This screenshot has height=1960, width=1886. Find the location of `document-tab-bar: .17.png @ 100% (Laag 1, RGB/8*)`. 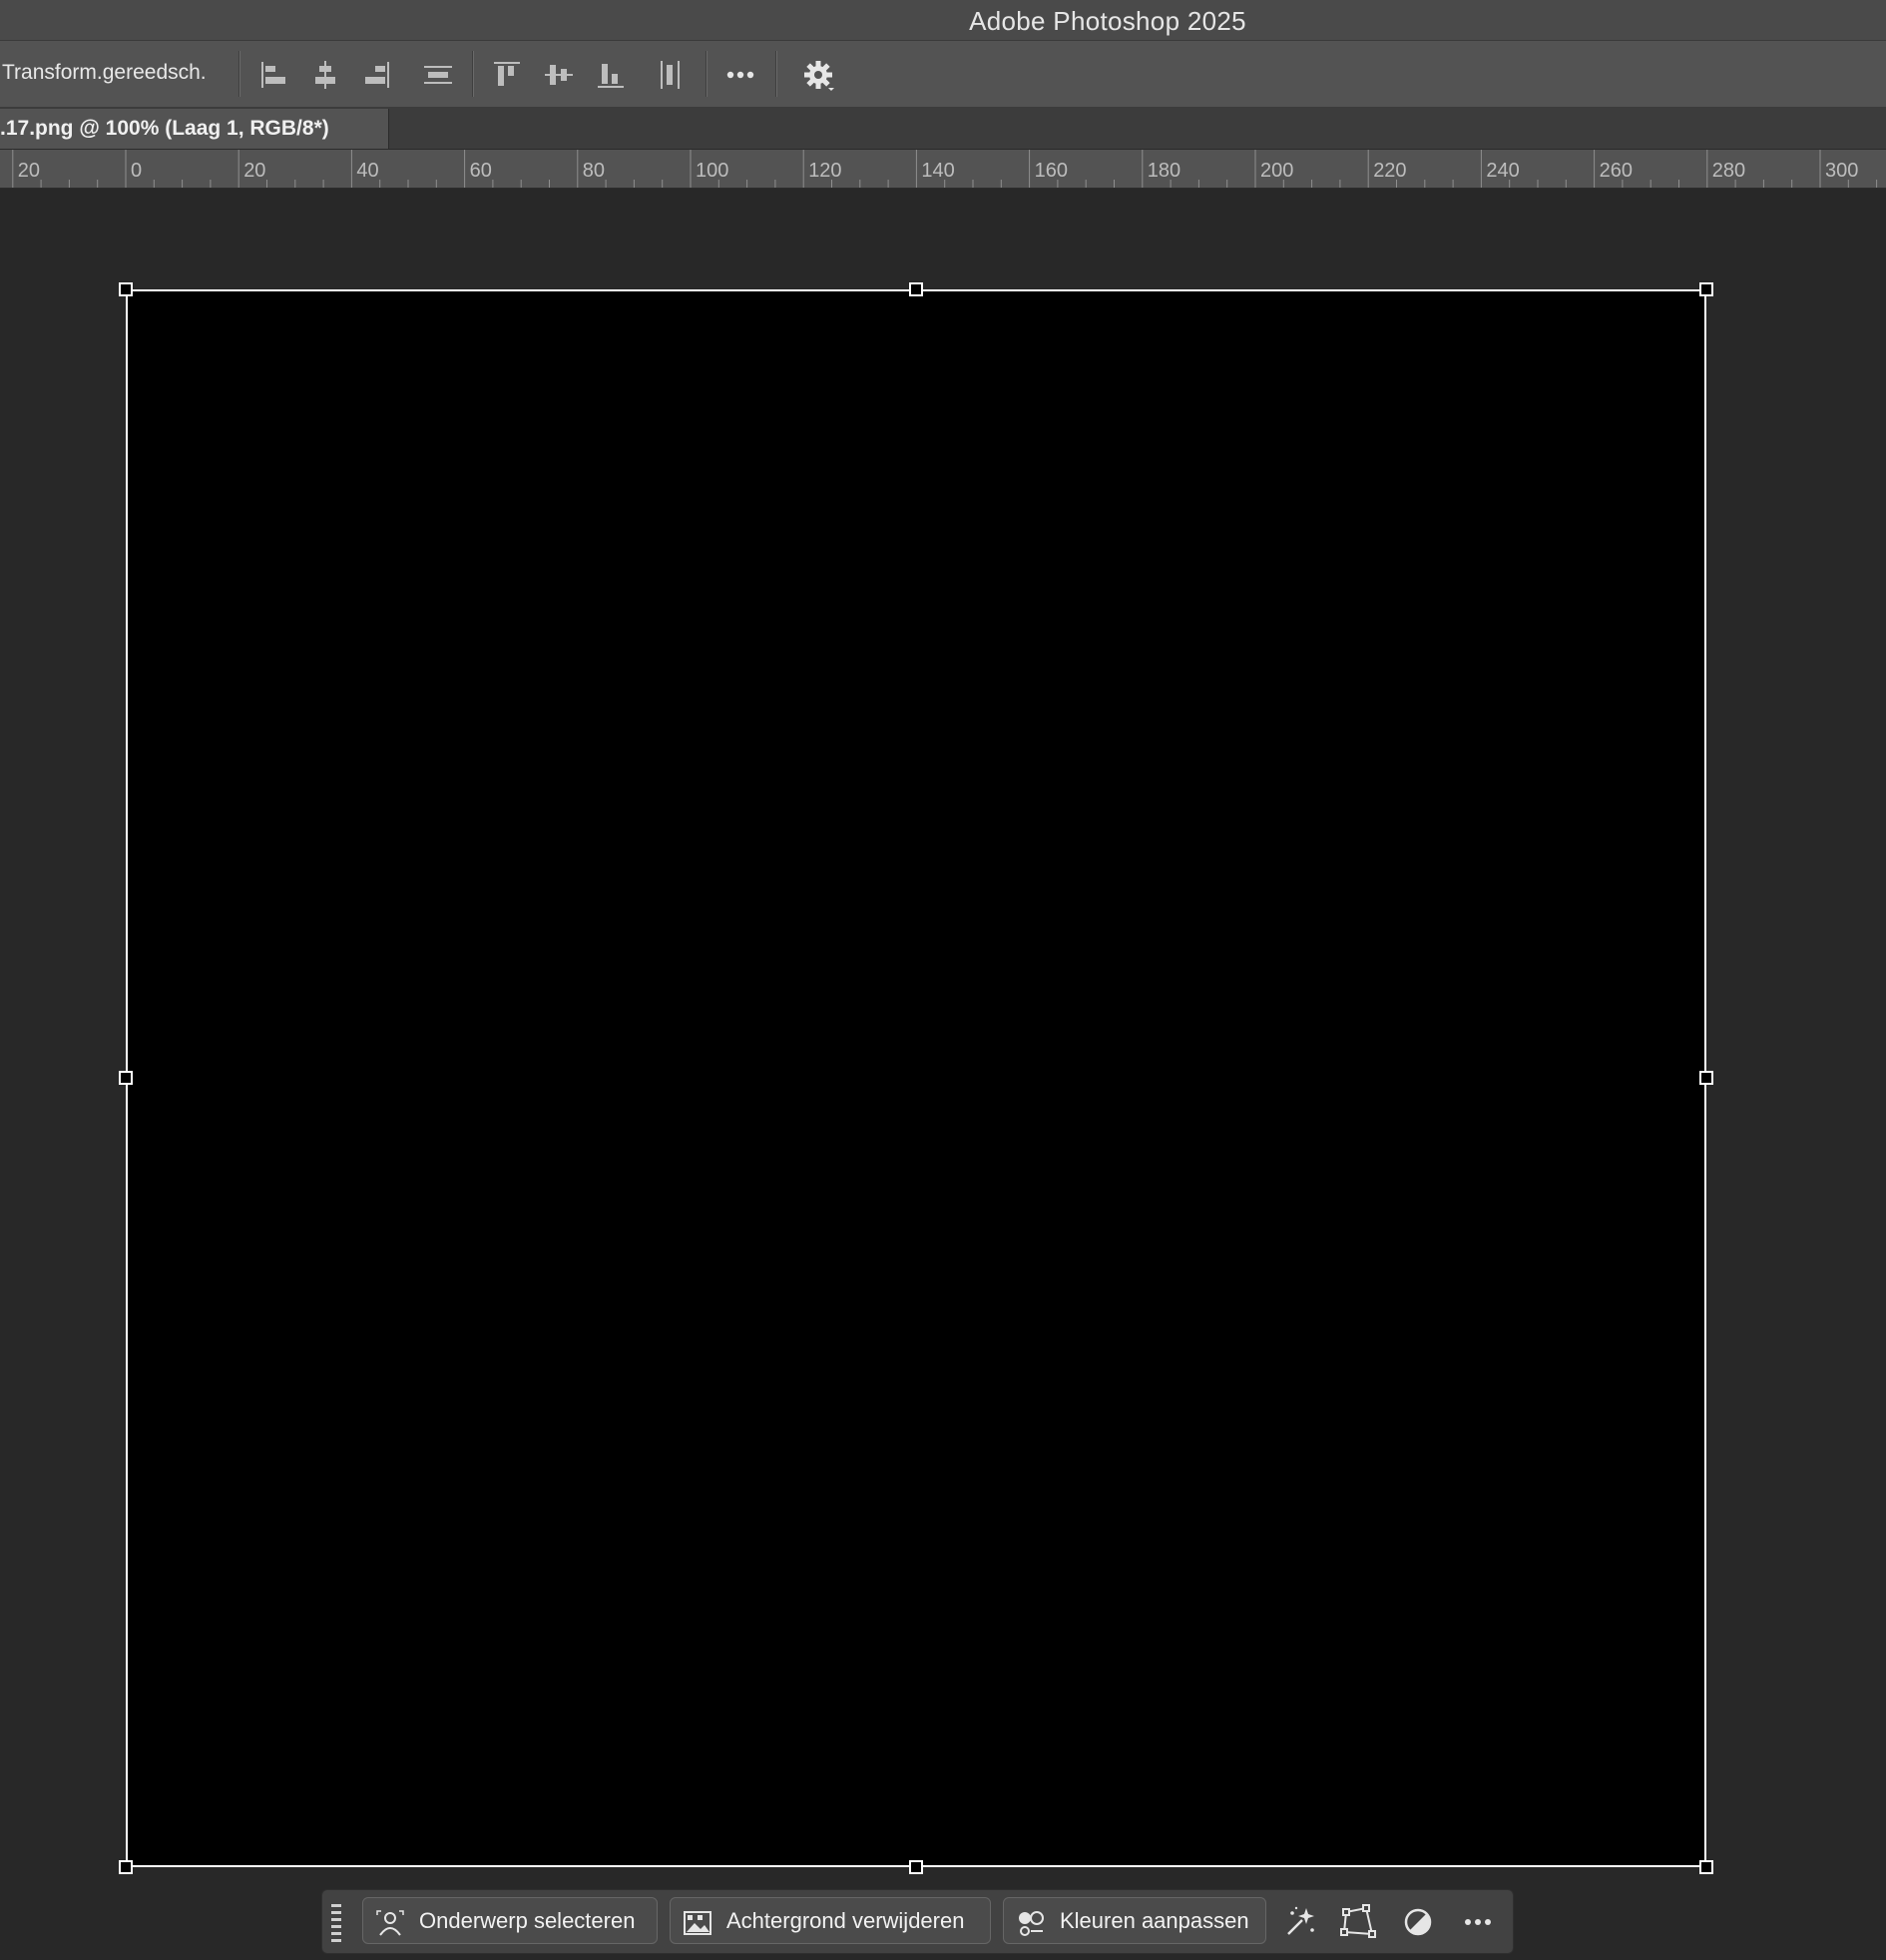

document-tab-bar: .17.png @ 100% (Laag 1, RGB/8*) is located at coordinates (943, 129).